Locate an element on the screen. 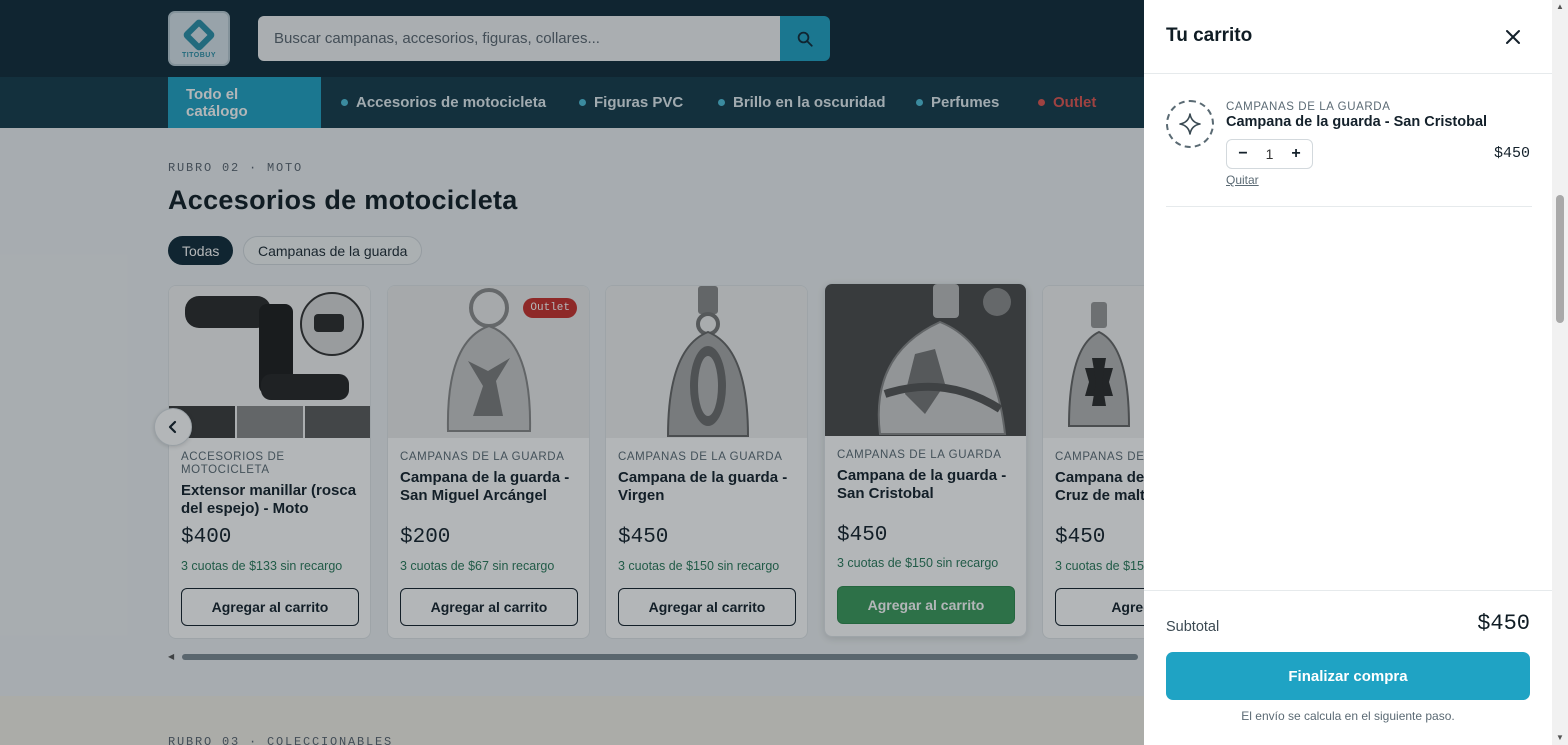 The image size is (1568, 745). cart-footer-divider is located at coordinates (1348, 590).